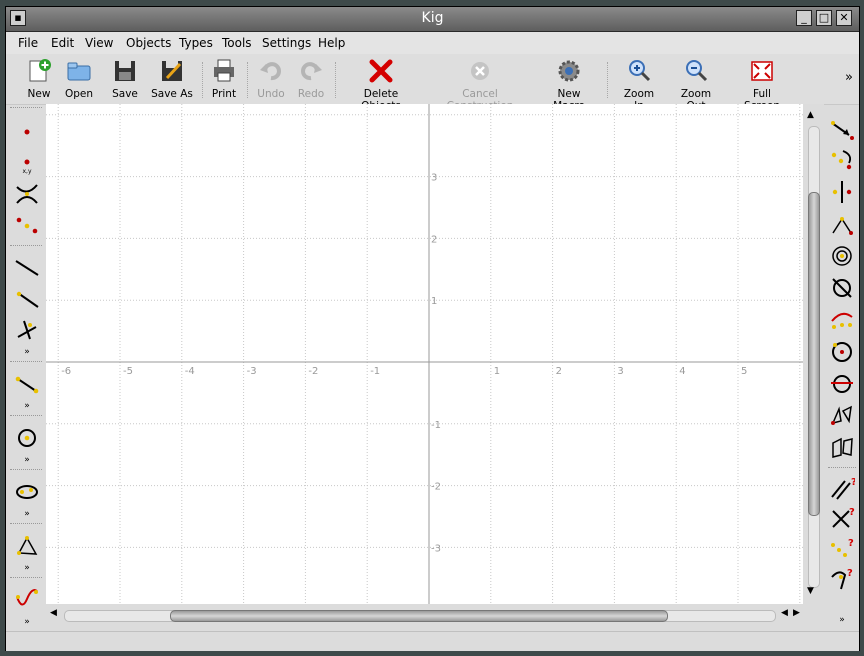  What do you see at coordinates (480, 71) in the screenshot?
I see `cancel-icon` at bounding box center [480, 71].